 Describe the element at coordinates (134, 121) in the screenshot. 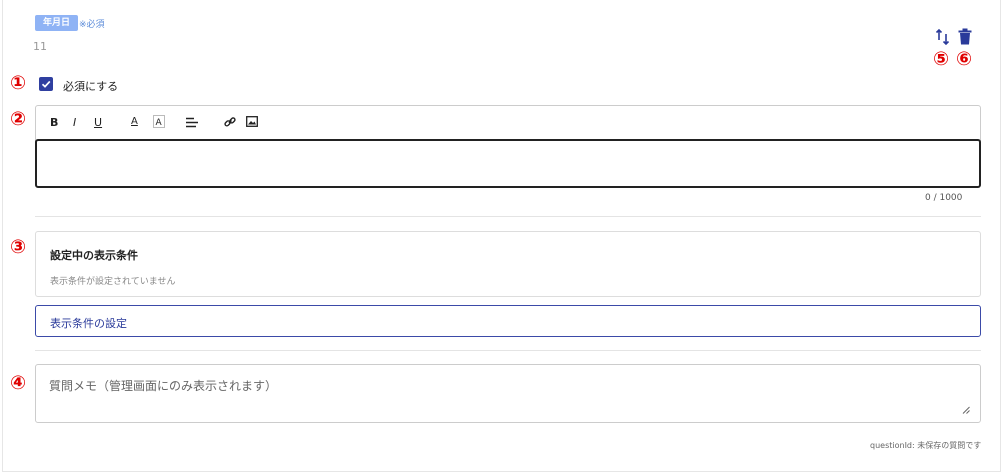

I see `text-color-button: A` at that location.